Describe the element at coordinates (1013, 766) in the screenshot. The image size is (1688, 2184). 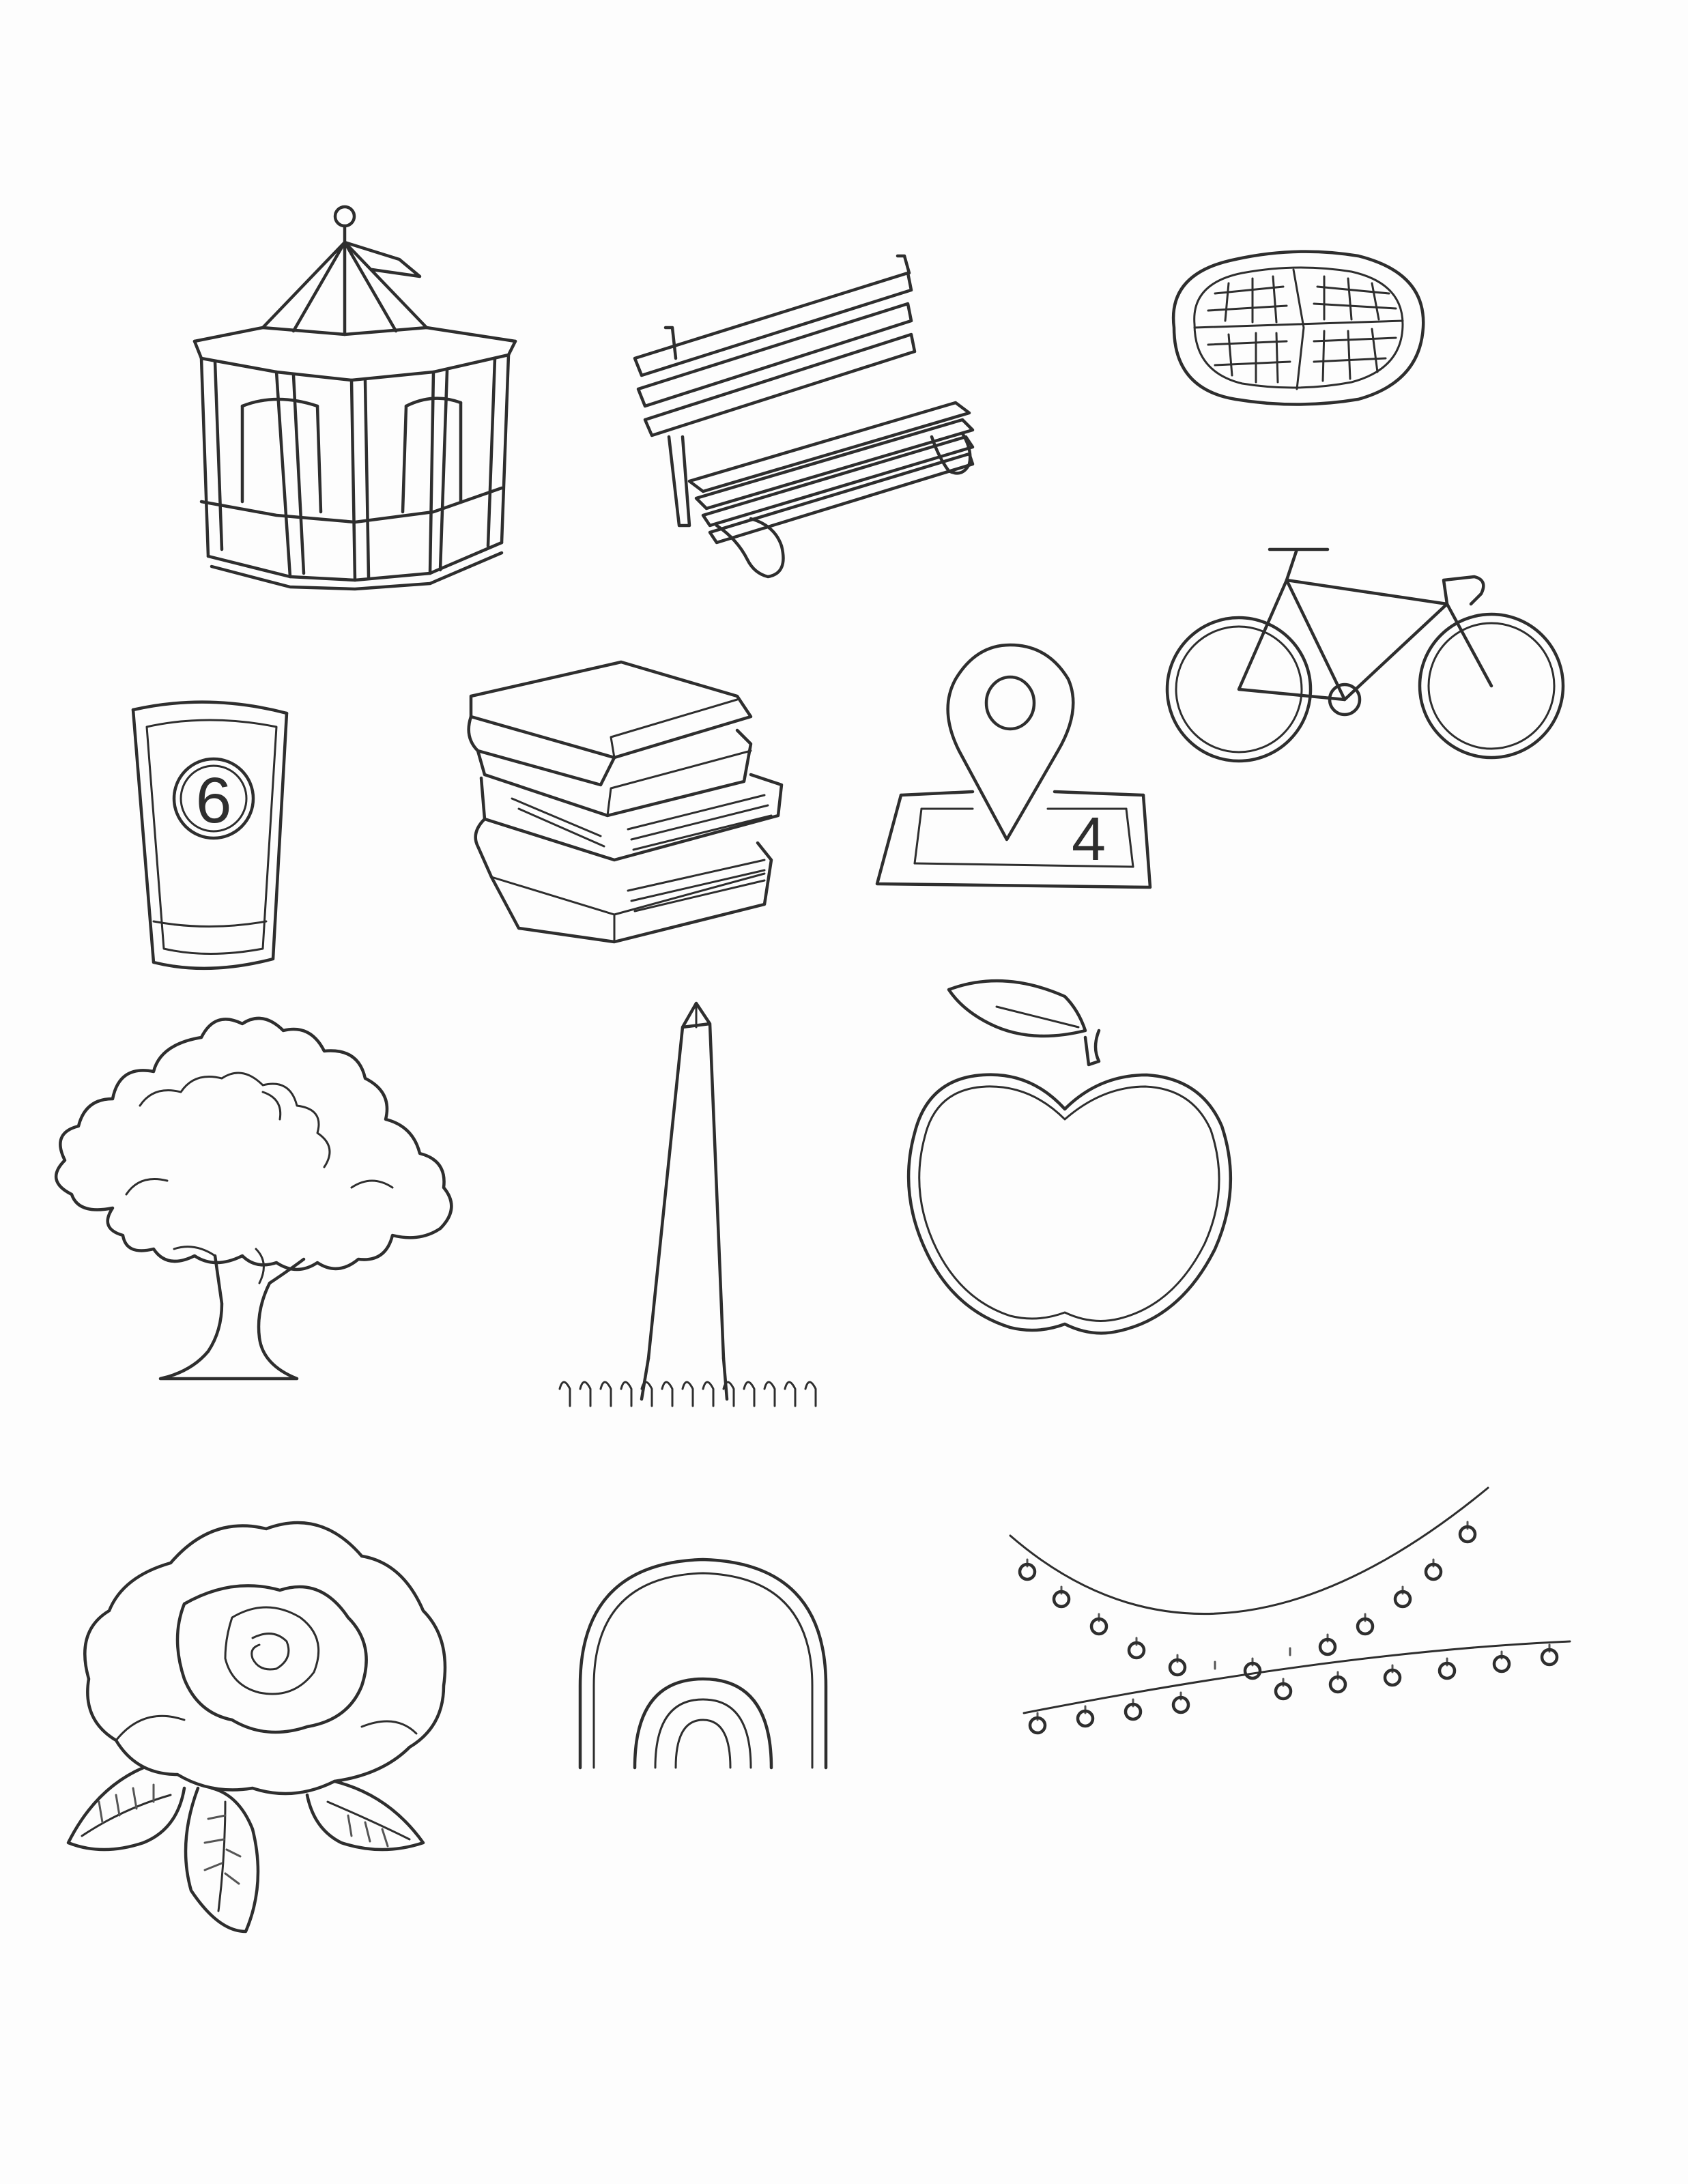
I see `map-pin-icon: 4` at that location.